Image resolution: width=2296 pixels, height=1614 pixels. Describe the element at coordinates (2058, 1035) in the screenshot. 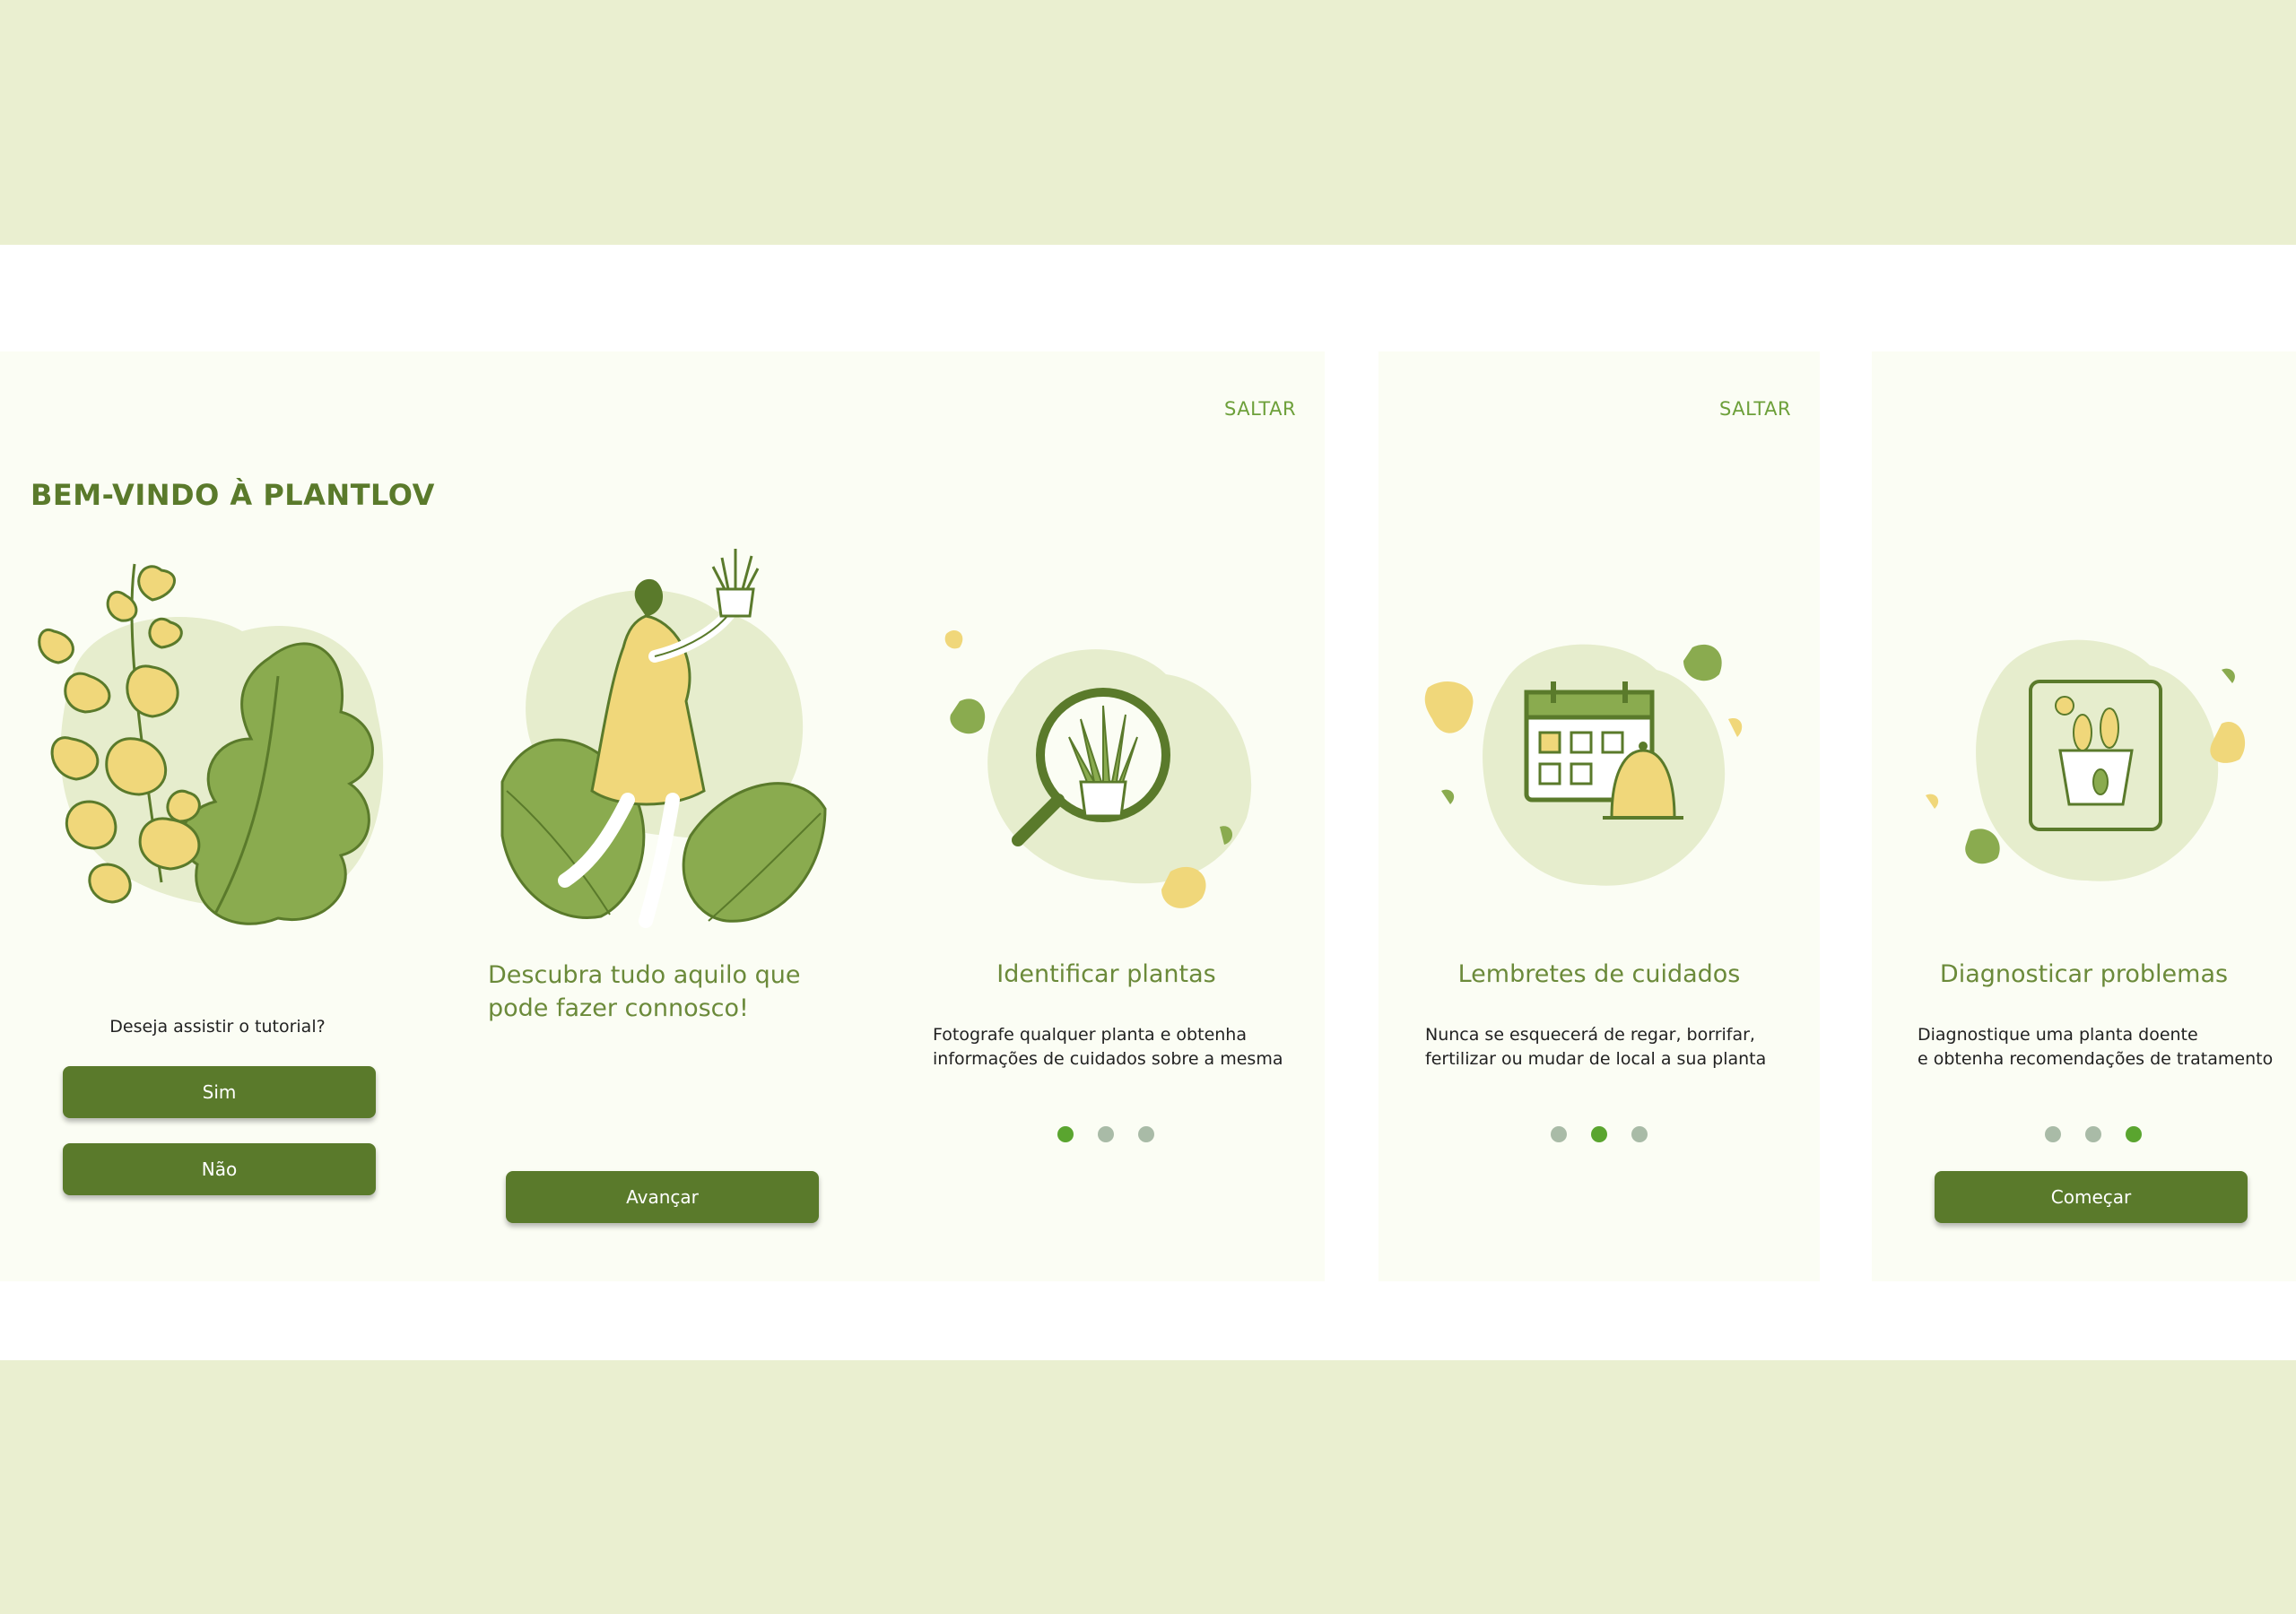

I see `diagnose-desc-line1: Diagnostique uma planta doente` at that location.